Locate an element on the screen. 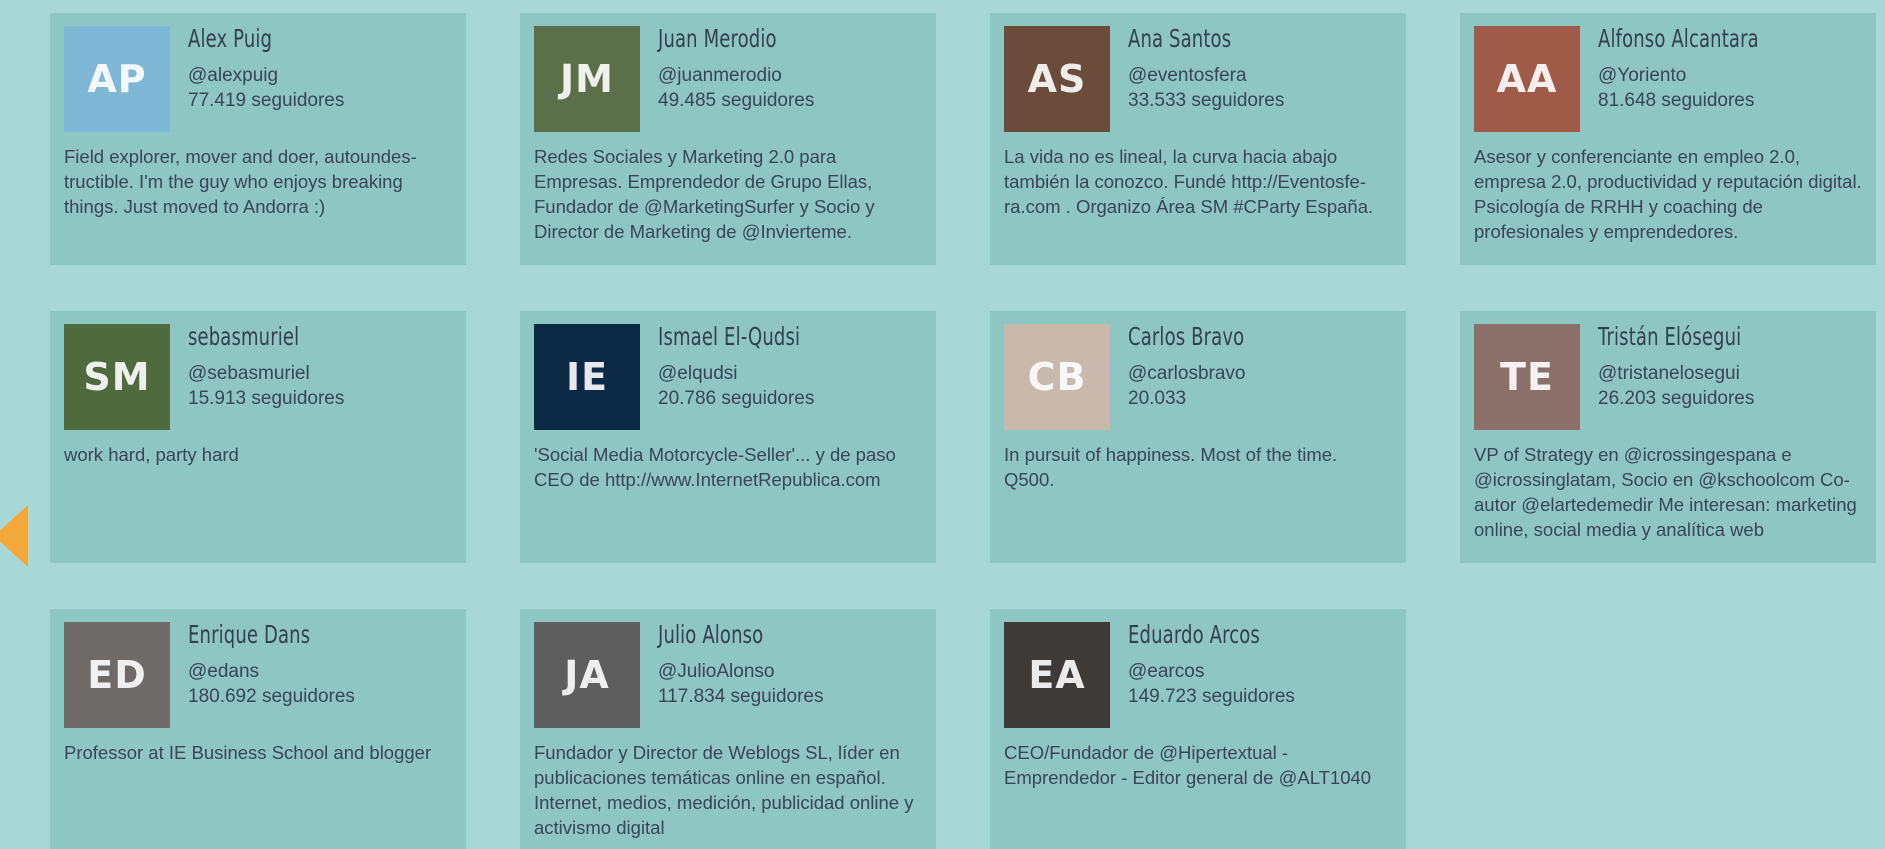 This screenshot has height=849, width=1885. profile-name: Julio Alonso is located at coordinates (717, 635).